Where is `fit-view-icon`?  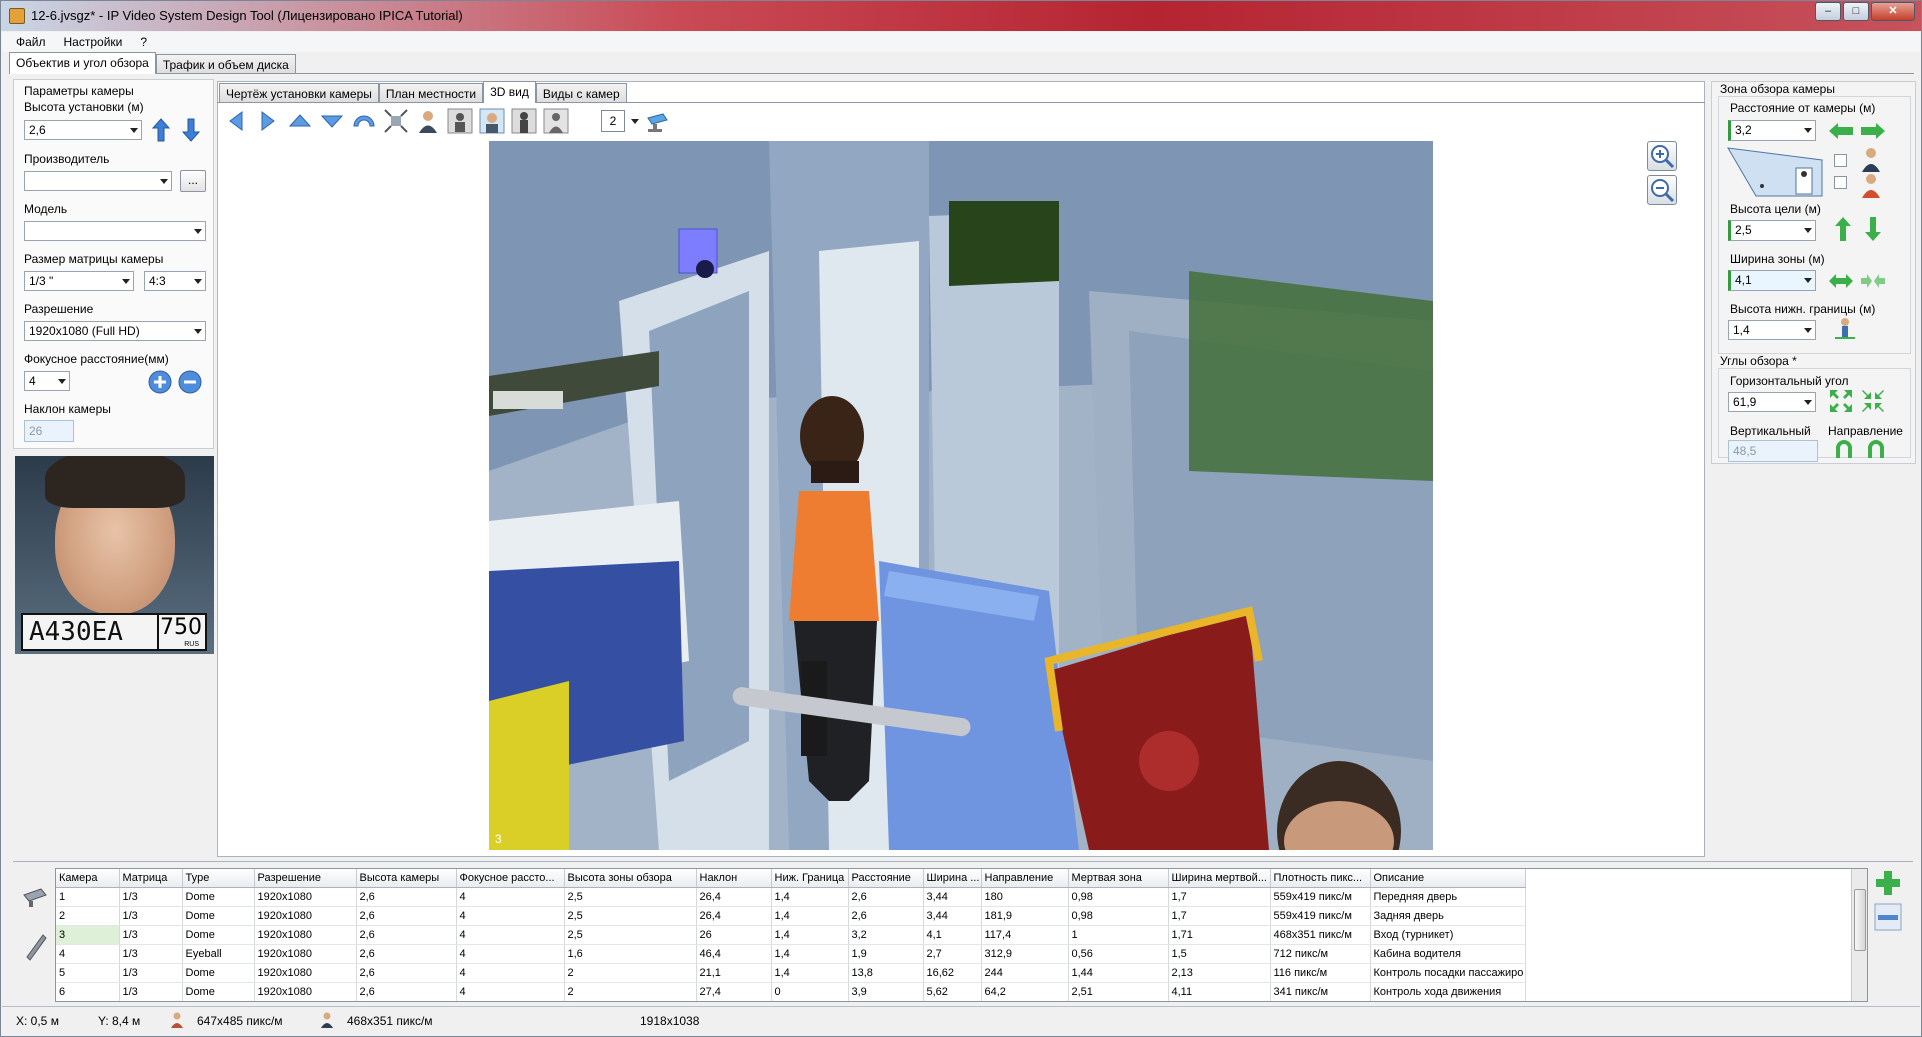
fit-view-icon is located at coordinates (396, 121).